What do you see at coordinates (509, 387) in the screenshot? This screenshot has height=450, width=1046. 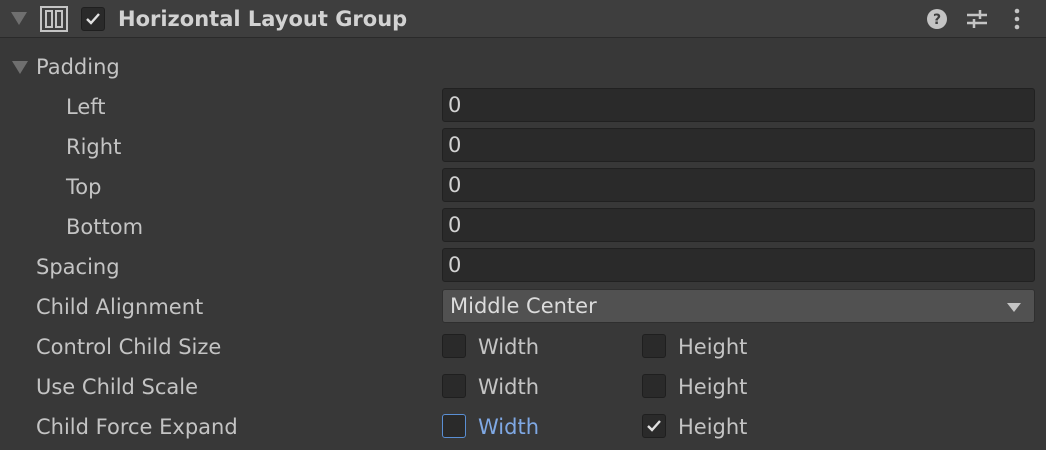 I see `use-child-scale-width-label: Width` at bounding box center [509, 387].